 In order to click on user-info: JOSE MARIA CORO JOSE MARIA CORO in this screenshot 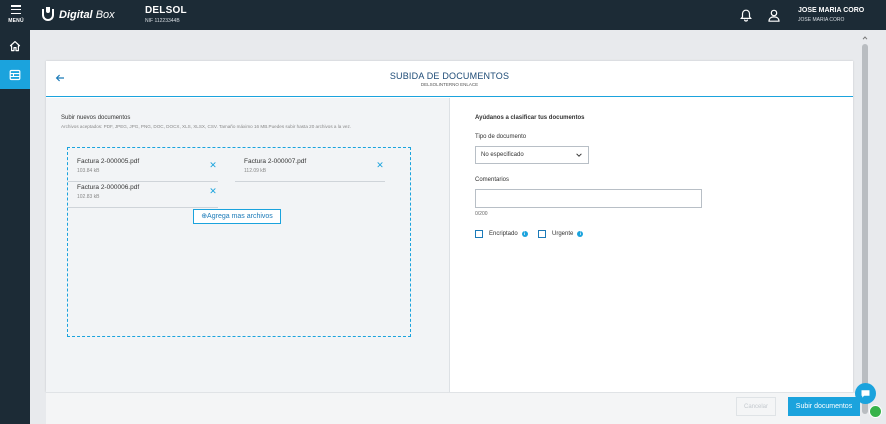, I will do `click(831, 15)`.